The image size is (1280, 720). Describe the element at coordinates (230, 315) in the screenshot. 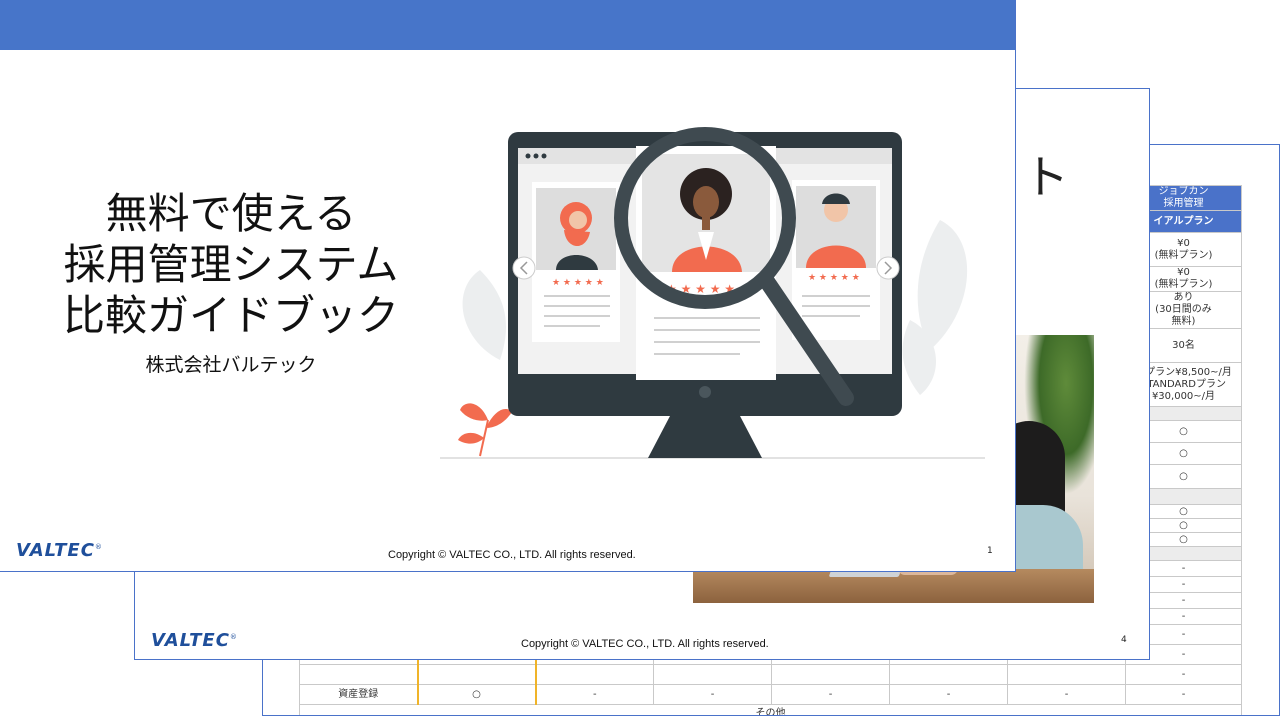

I see `title-line: 比較ガイドブック` at that location.